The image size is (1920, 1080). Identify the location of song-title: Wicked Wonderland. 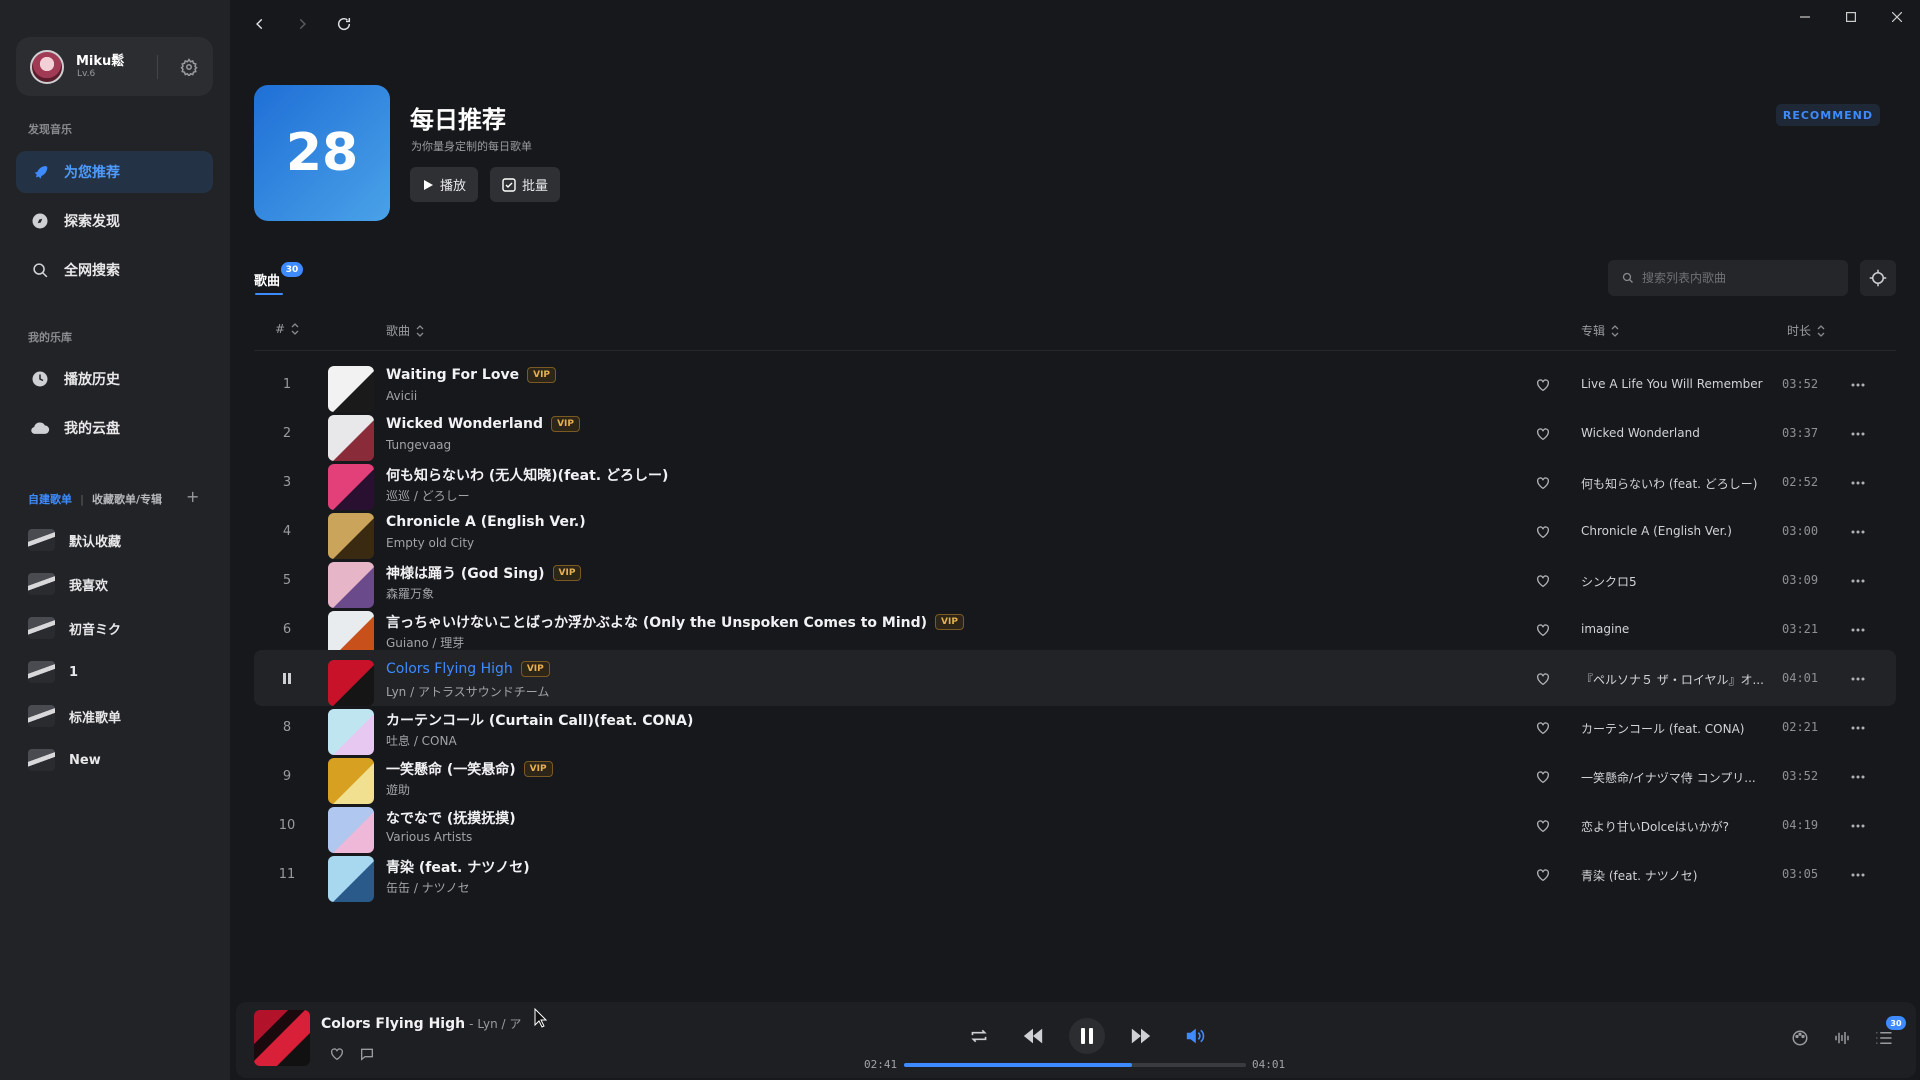
(464, 424).